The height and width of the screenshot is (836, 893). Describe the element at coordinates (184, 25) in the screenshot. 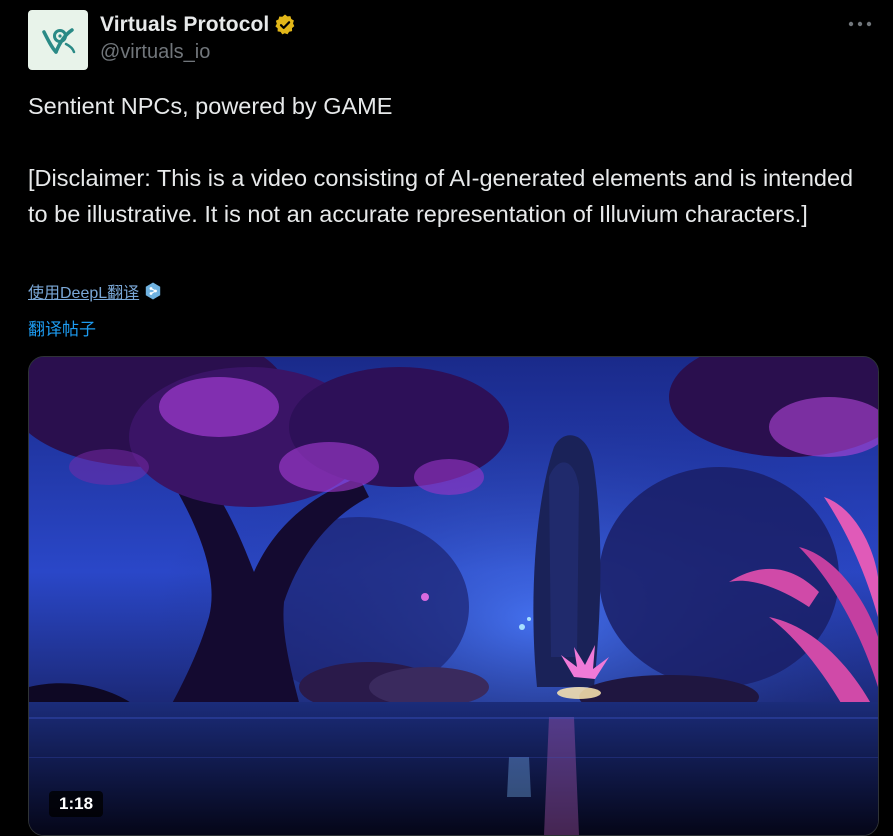

I see `display-name: Virtuals Protocol` at that location.